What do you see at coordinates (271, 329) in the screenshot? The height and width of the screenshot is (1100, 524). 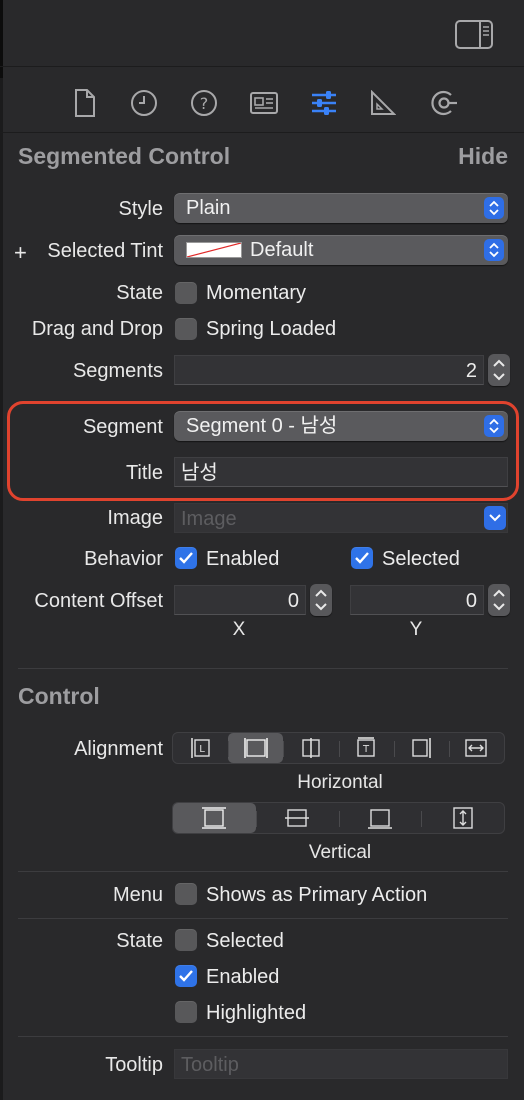 I see `spring-loaded-label: Spring Loaded` at bounding box center [271, 329].